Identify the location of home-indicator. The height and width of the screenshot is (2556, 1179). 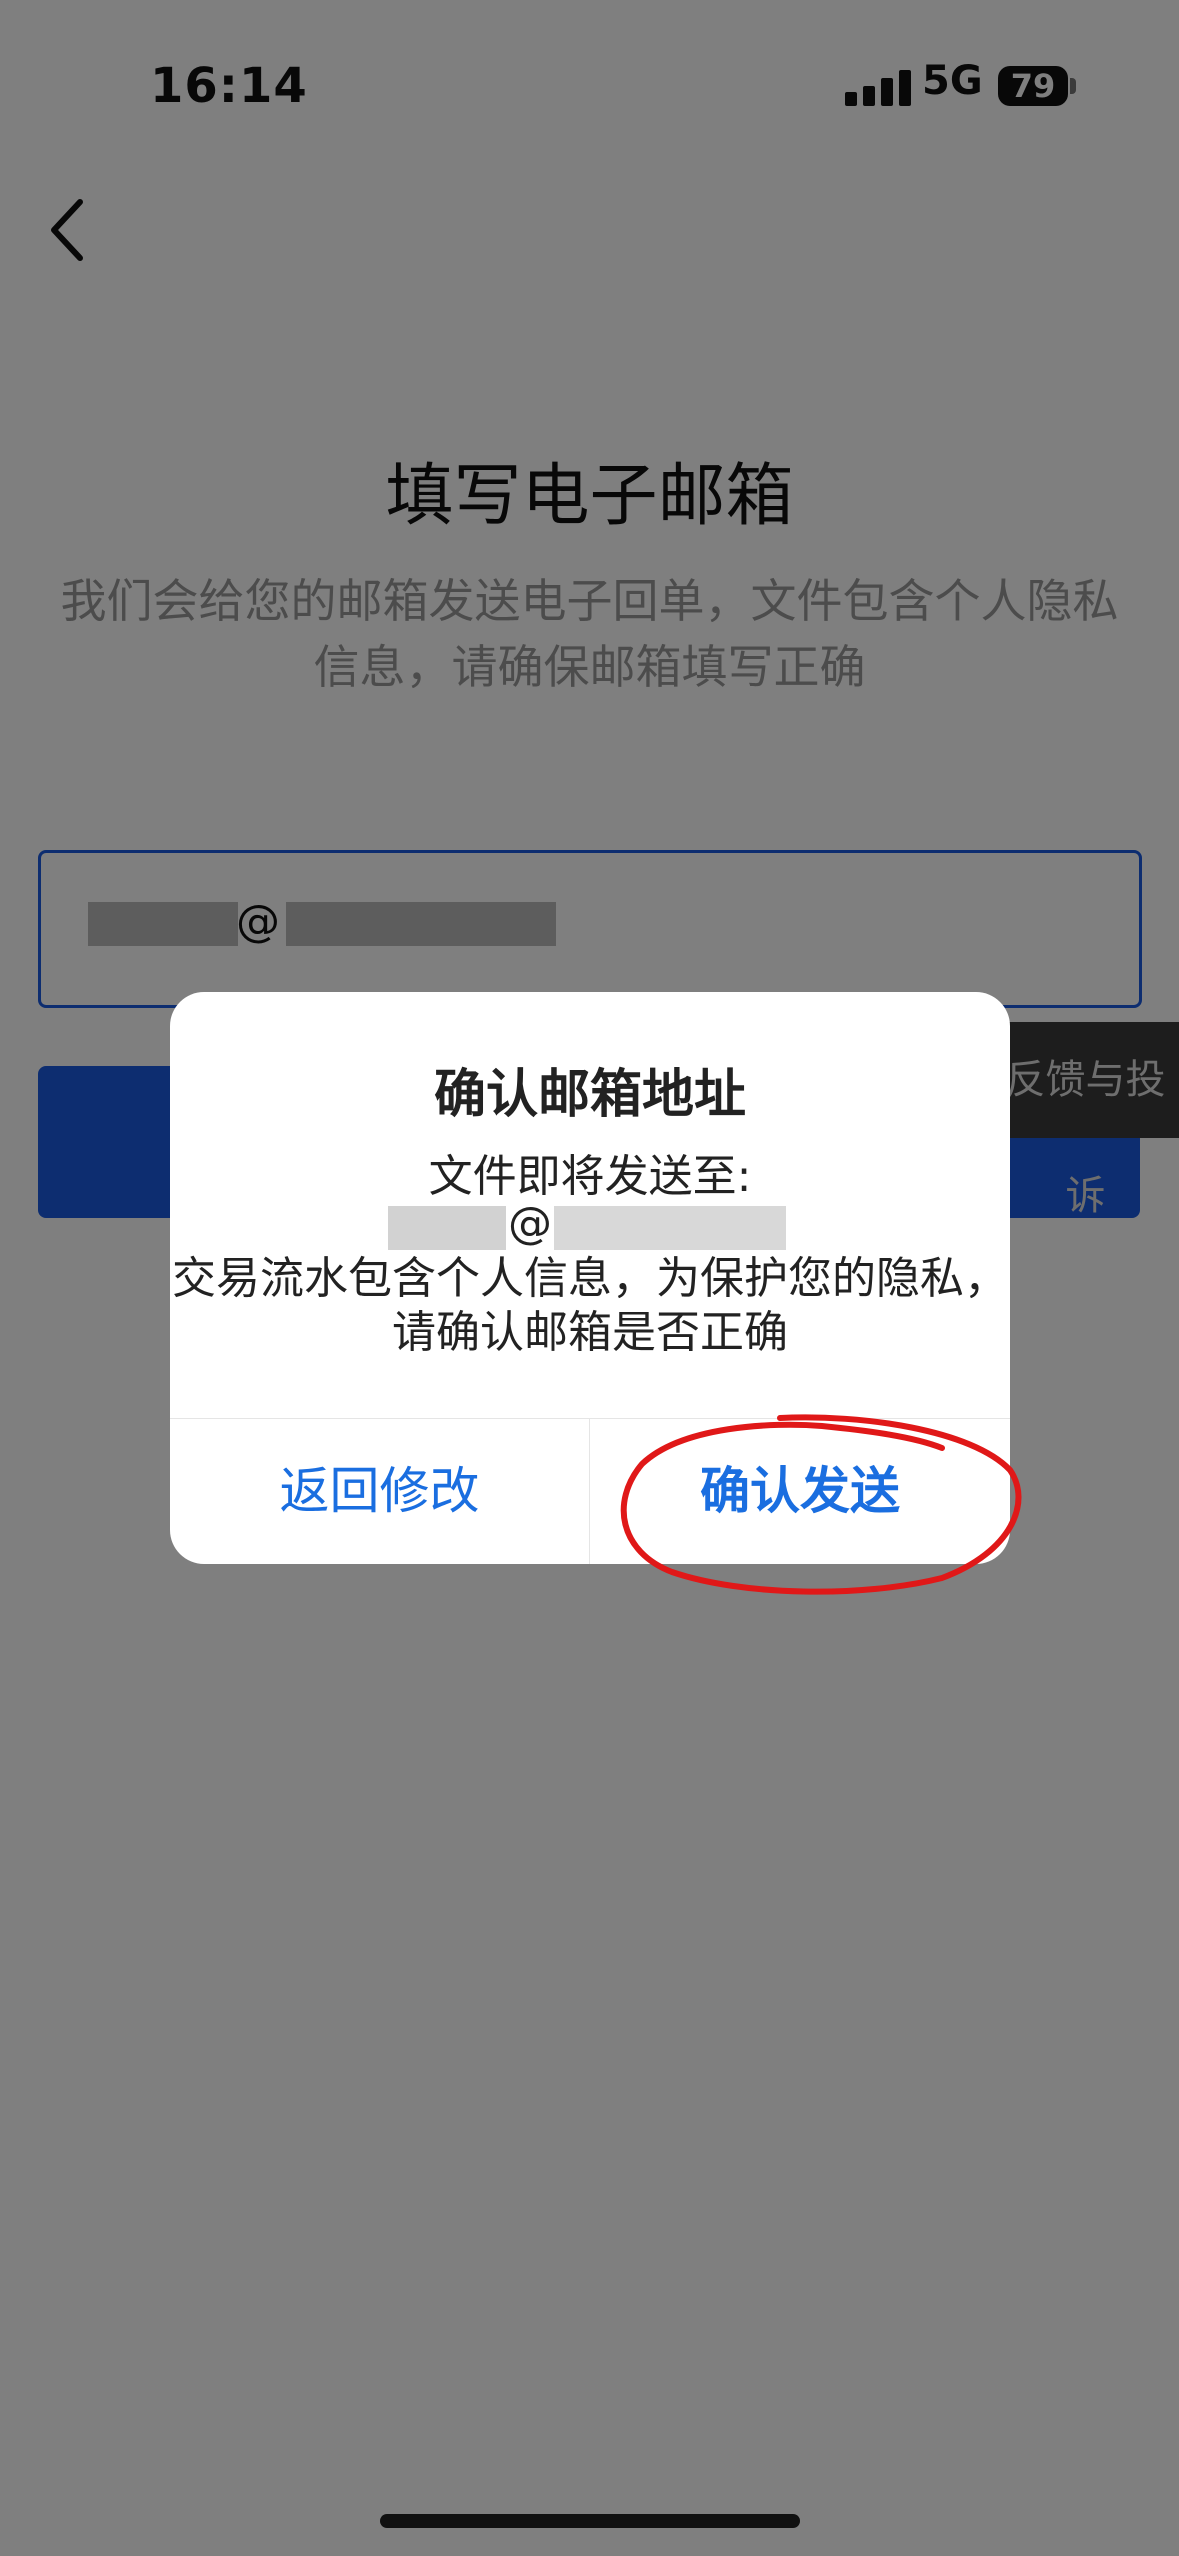
(590, 2521).